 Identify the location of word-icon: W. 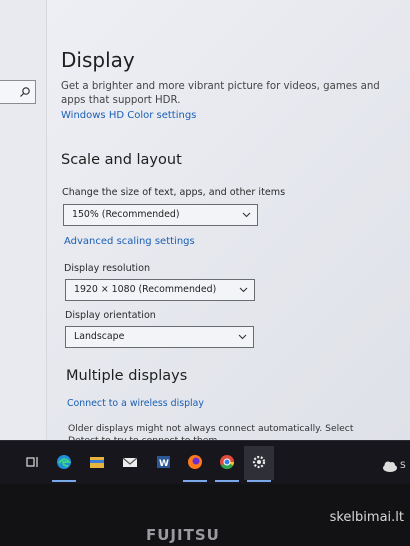
(163, 462).